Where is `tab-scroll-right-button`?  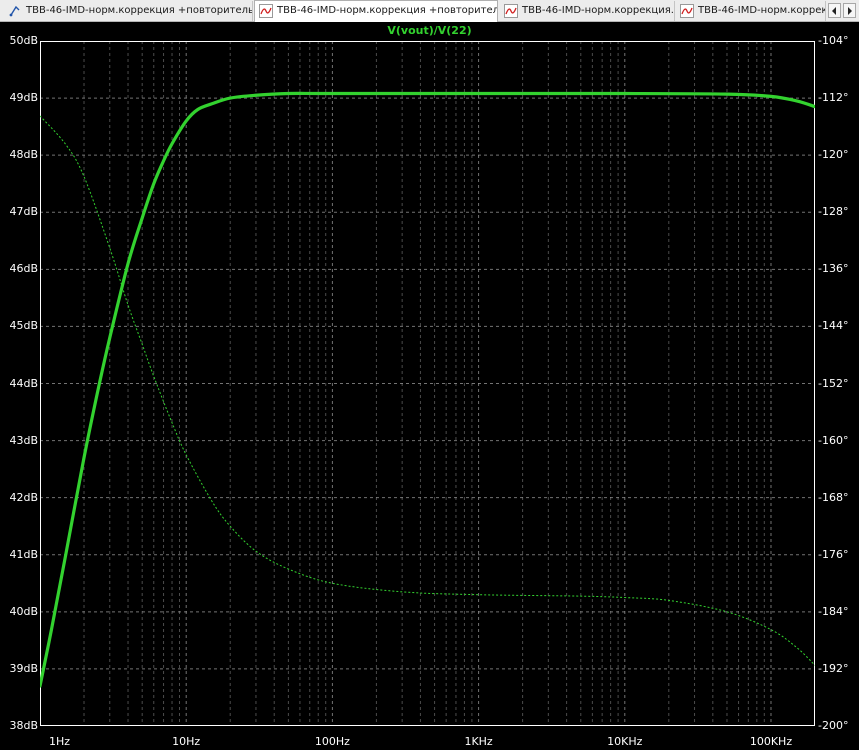 tab-scroll-right-button is located at coordinates (849, 10).